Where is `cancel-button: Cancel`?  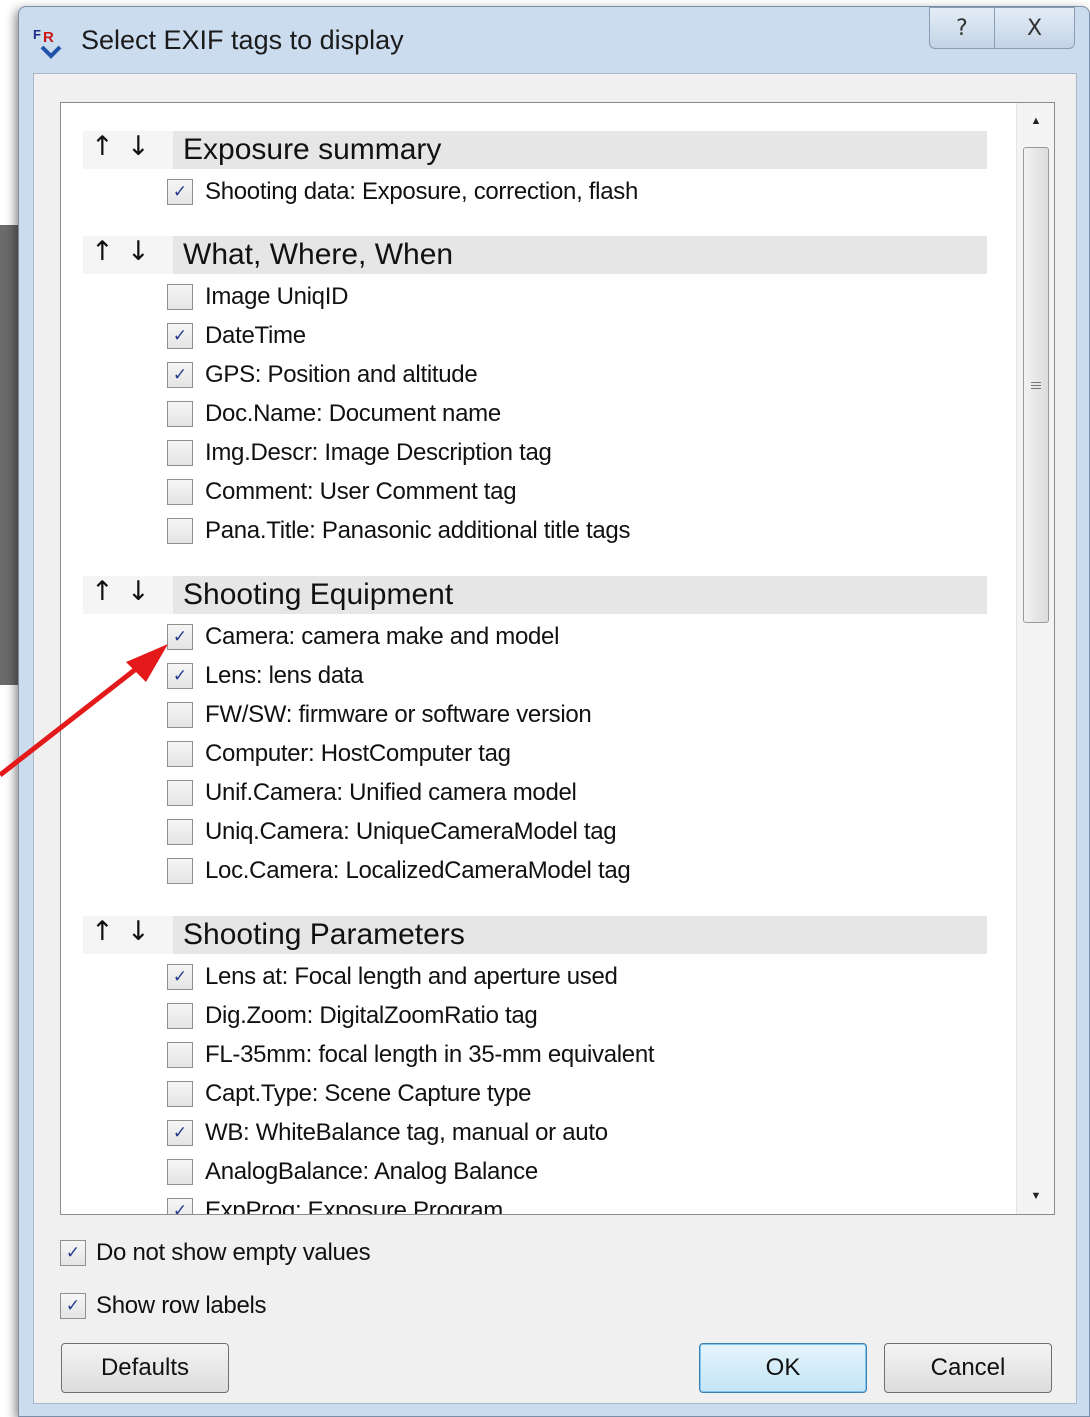
cancel-button: Cancel is located at coordinates (968, 1368).